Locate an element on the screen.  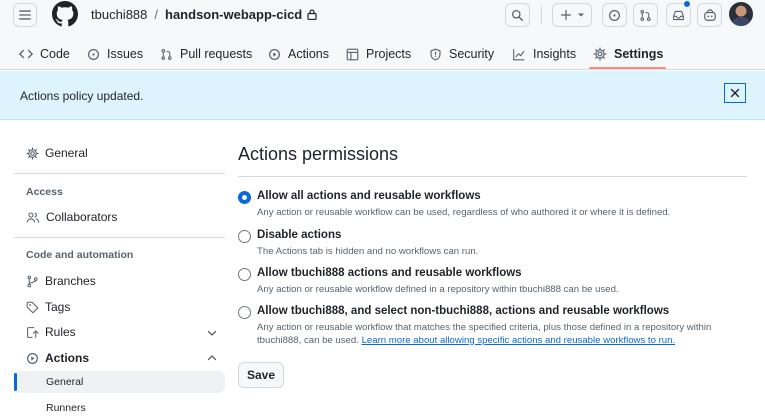
radio-allow-owner is located at coordinates (244, 274).